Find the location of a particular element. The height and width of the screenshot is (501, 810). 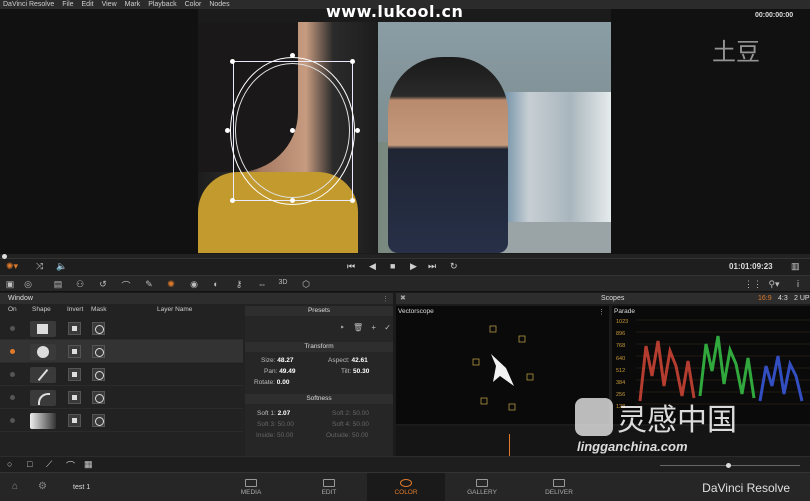

rotate-value: 0.00 is located at coordinates (283, 382).